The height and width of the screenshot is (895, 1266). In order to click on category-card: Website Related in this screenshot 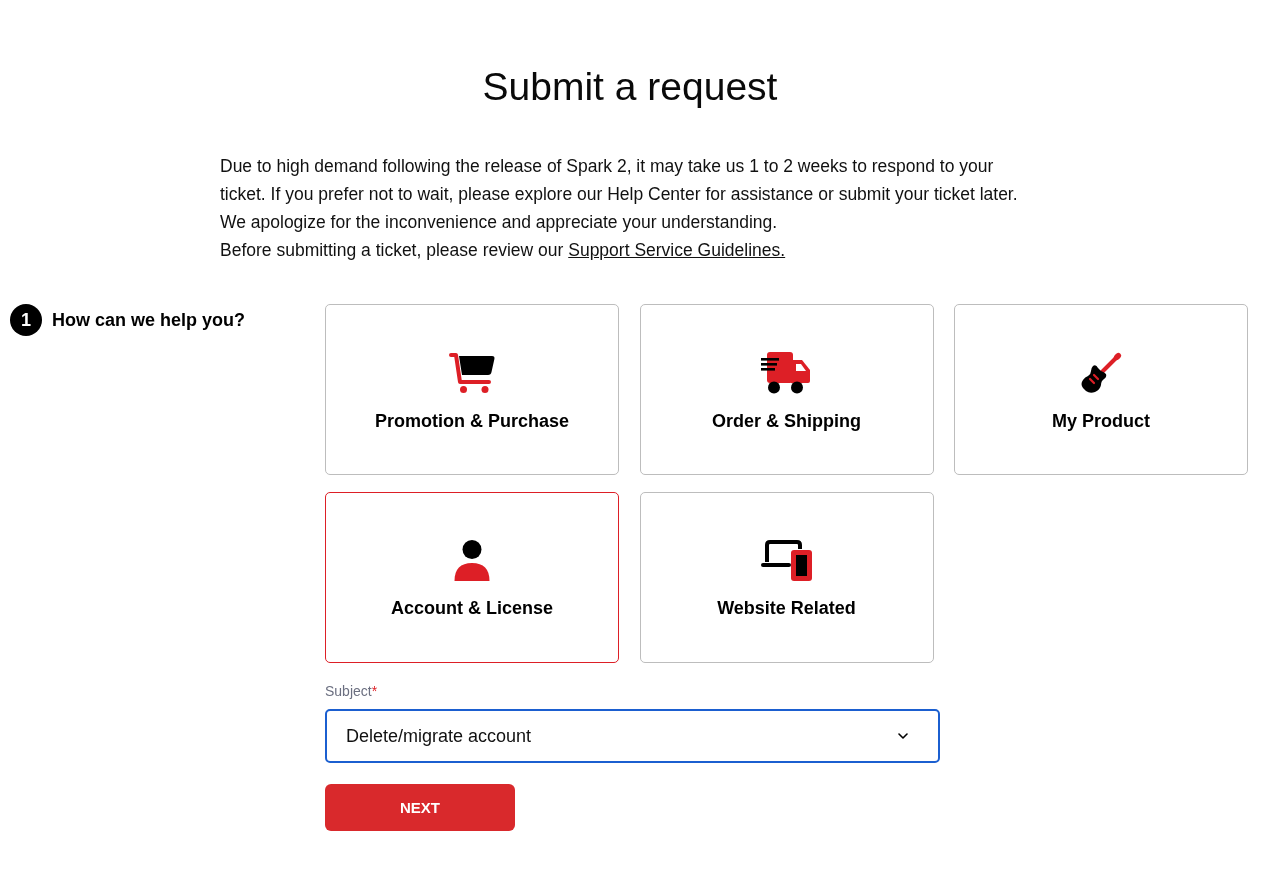, I will do `click(786, 577)`.